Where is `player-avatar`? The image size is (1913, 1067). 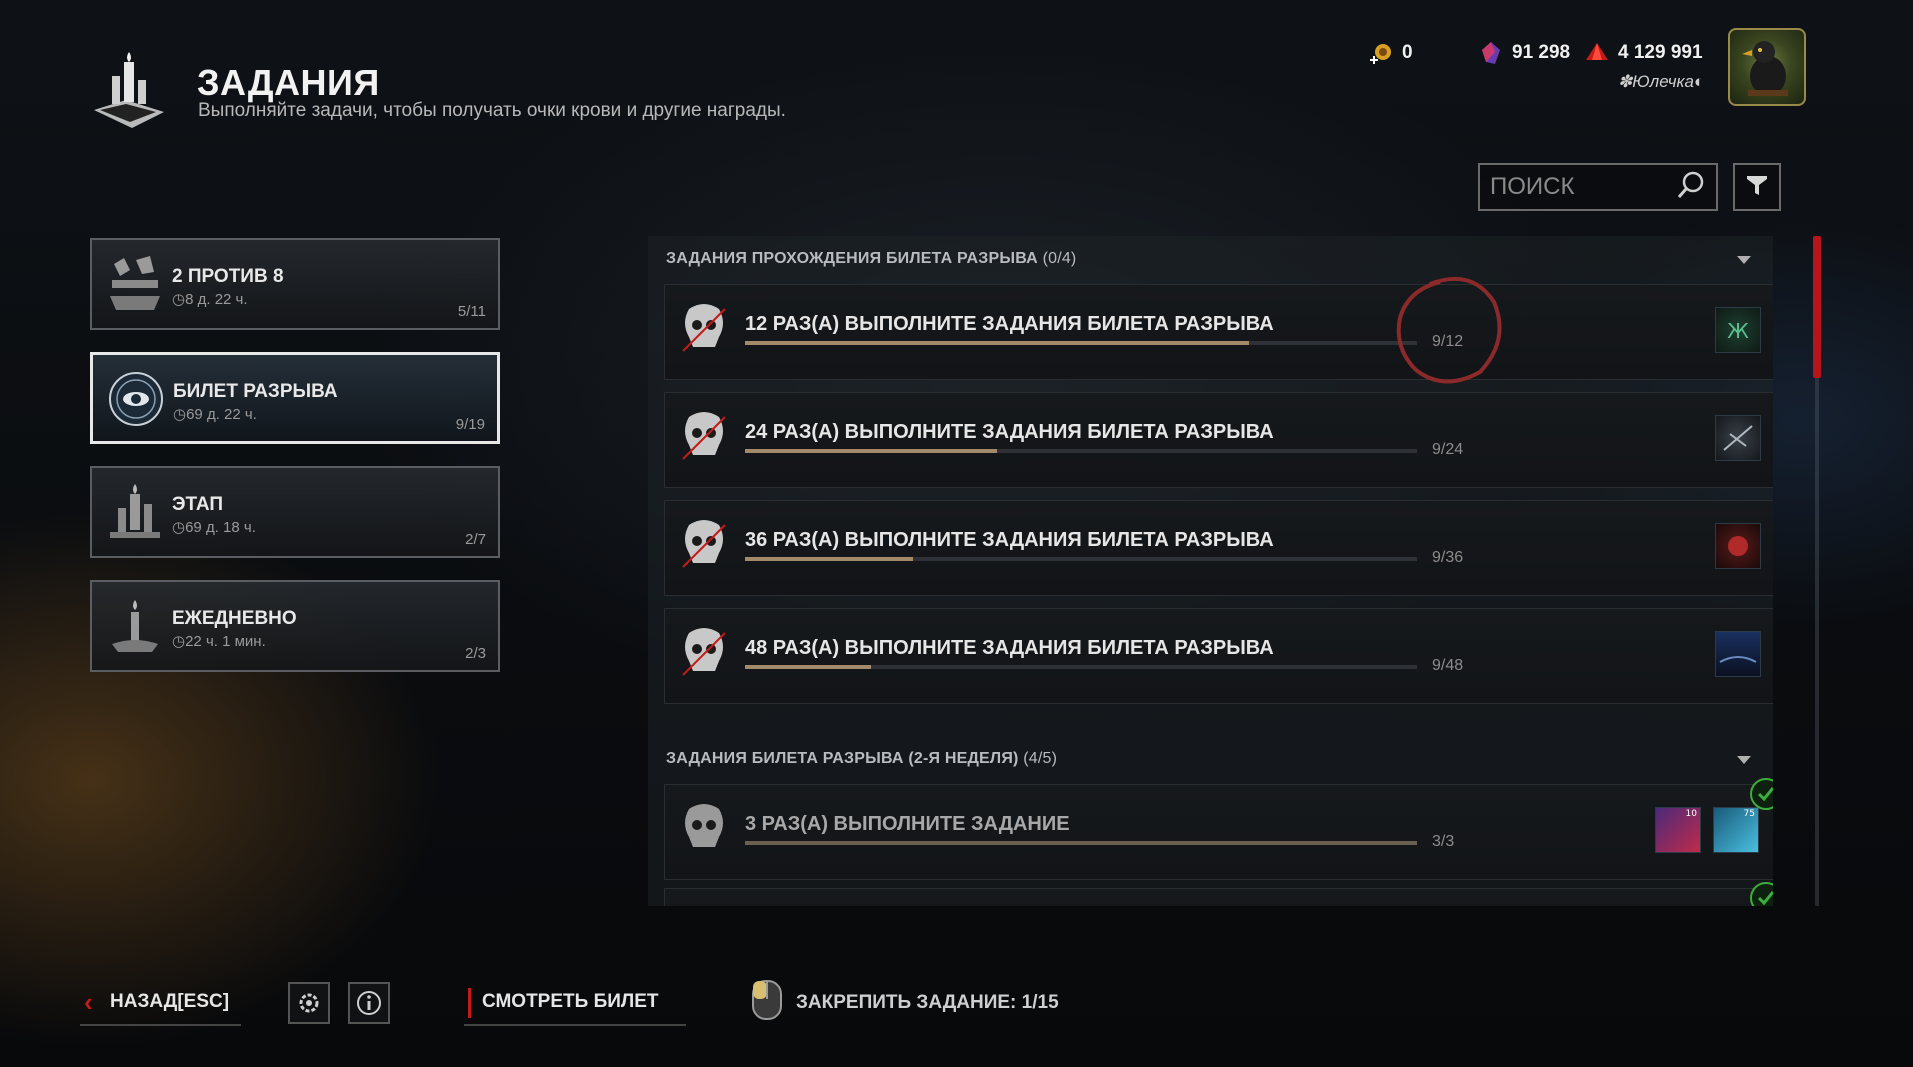
player-avatar is located at coordinates (1767, 67).